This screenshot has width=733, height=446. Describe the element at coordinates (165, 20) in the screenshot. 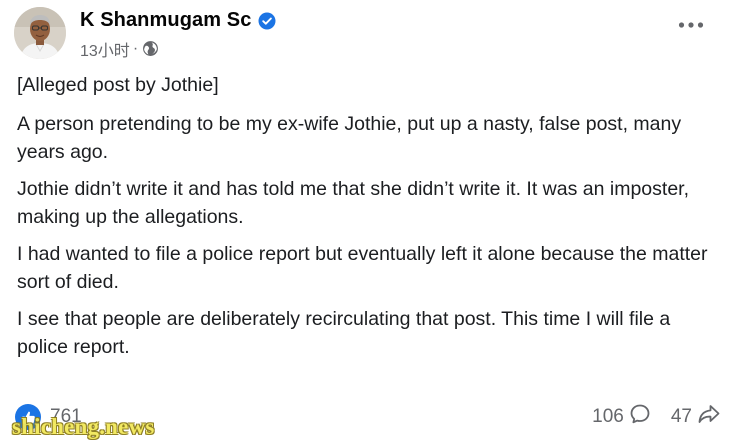

I see `author-name: K Shanmugam Sc` at that location.